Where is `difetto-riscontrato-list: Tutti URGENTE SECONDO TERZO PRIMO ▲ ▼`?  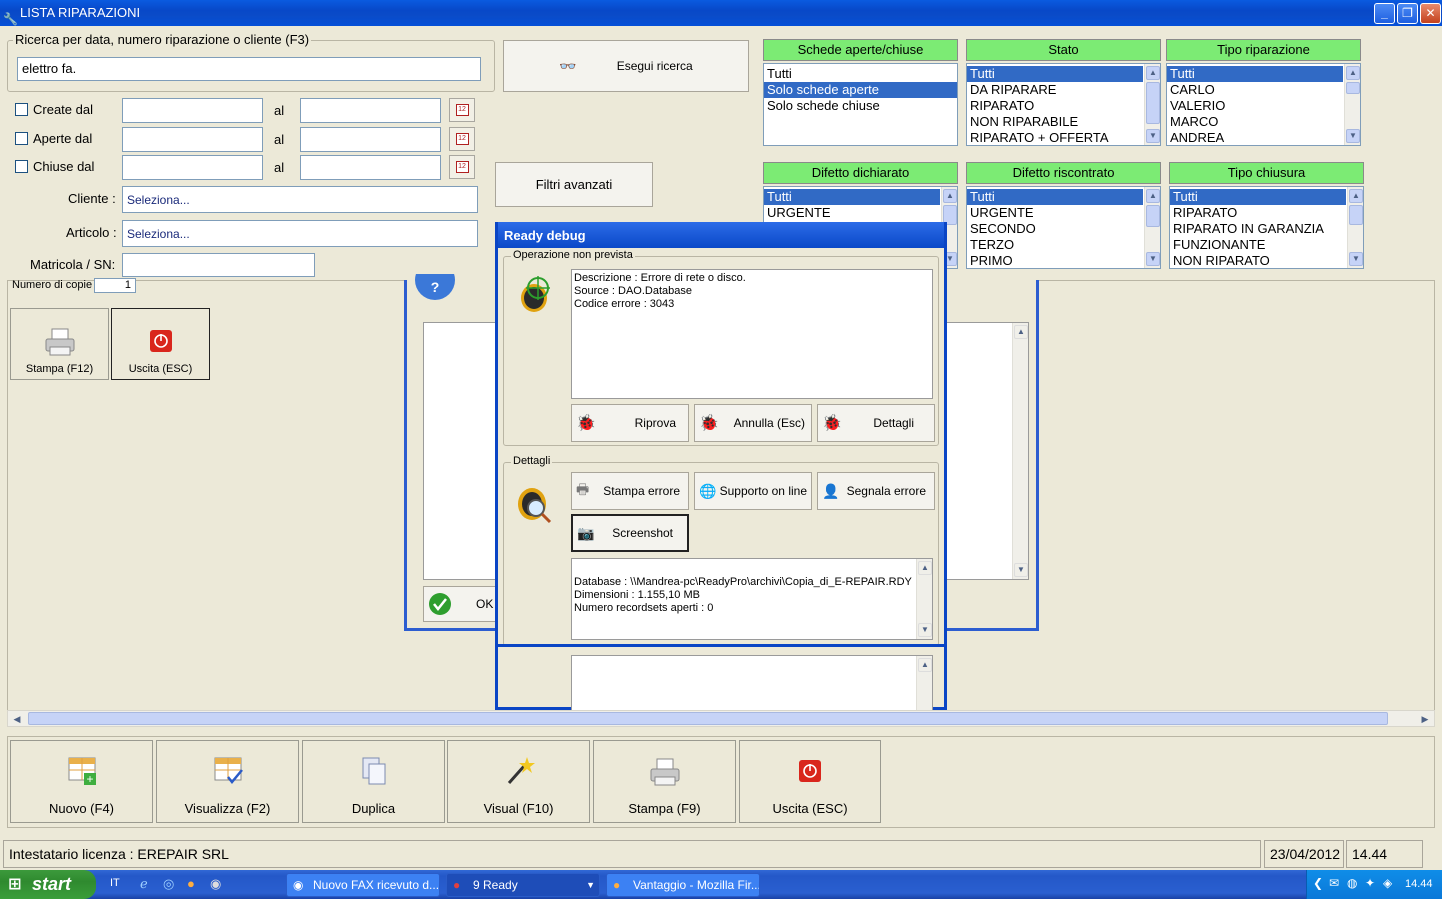 difetto-riscontrato-list: Tutti URGENTE SECONDO TERZO PRIMO ▲ ▼ is located at coordinates (1063, 227).